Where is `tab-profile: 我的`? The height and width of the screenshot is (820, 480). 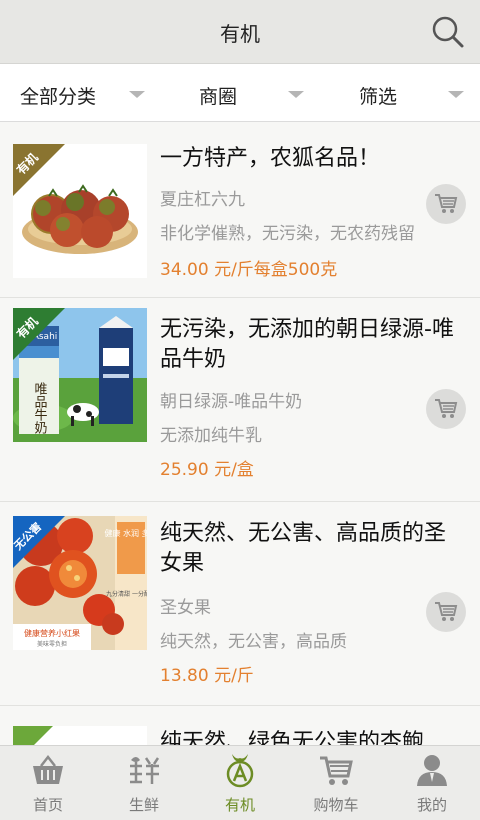
tab-profile: 我的 is located at coordinates (432, 783).